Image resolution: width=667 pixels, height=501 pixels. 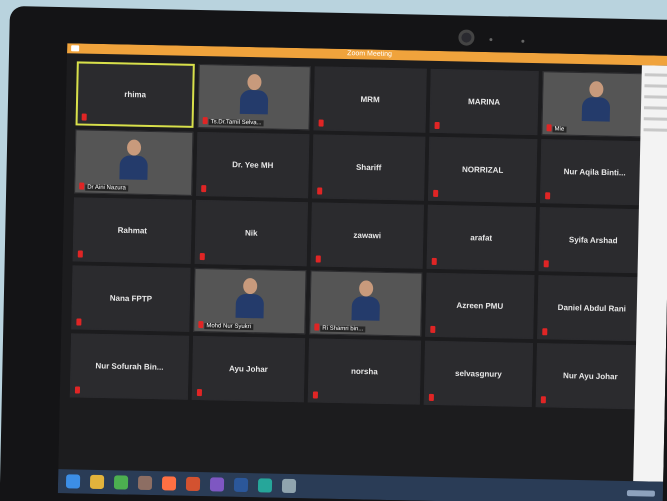 I want to click on participant-tile: Dr. Yee MH, so click(x=253, y=165).